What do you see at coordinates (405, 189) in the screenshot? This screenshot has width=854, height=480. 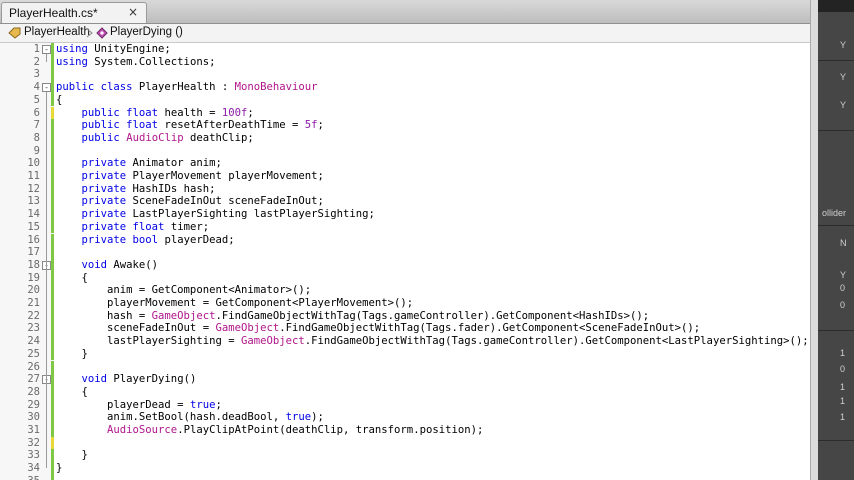 I see `code-line: 12 private HashIDs hash;` at bounding box center [405, 189].